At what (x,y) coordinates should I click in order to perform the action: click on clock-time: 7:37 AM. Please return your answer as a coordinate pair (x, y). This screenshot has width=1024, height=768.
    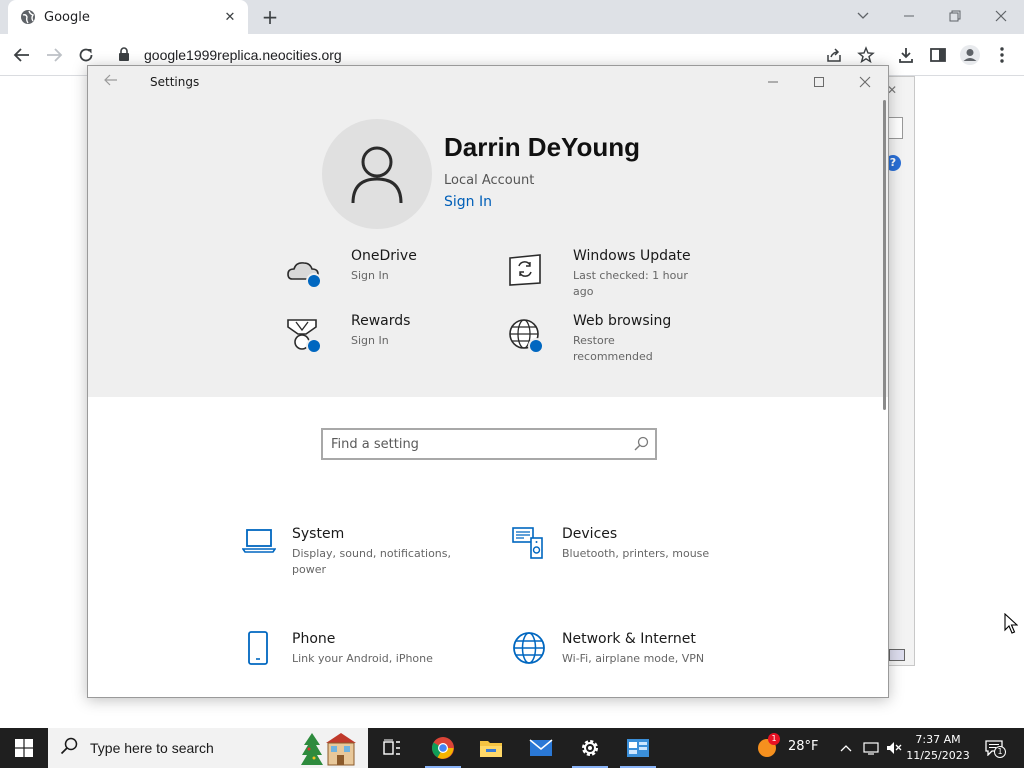
    Looking at the image, I should click on (938, 739).